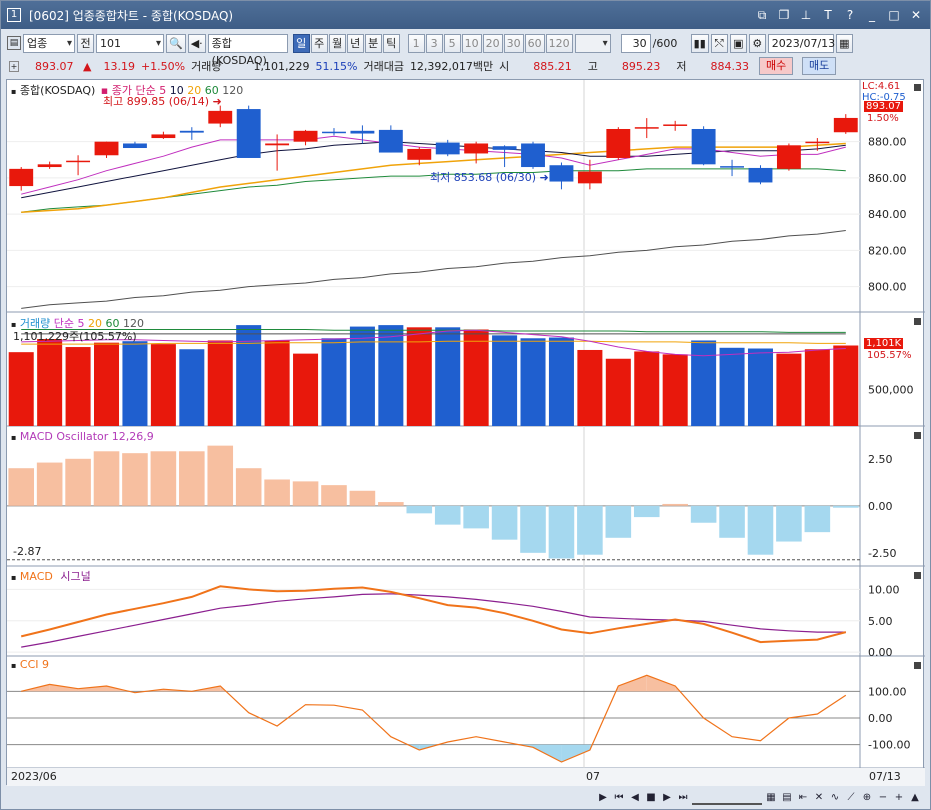  Describe the element at coordinates (899, 798) in the screenshot. I see `zoom-in-icon: +` at that location.